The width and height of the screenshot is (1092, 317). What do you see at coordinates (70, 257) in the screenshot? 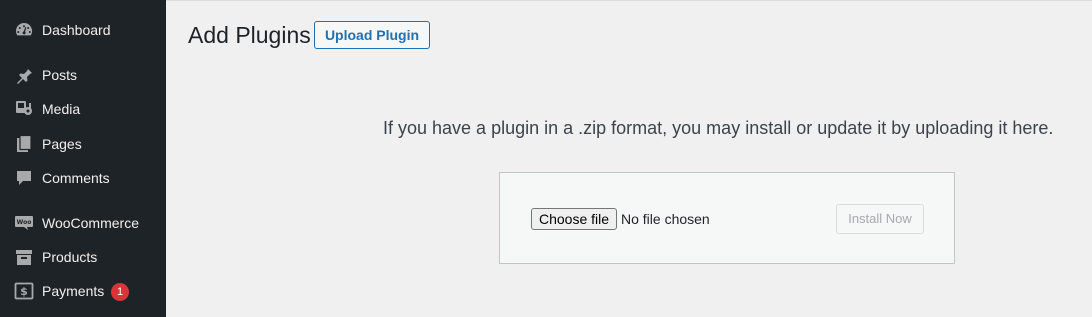
I see `sidebar-item-label: Products` at bounding box center [70, 257].